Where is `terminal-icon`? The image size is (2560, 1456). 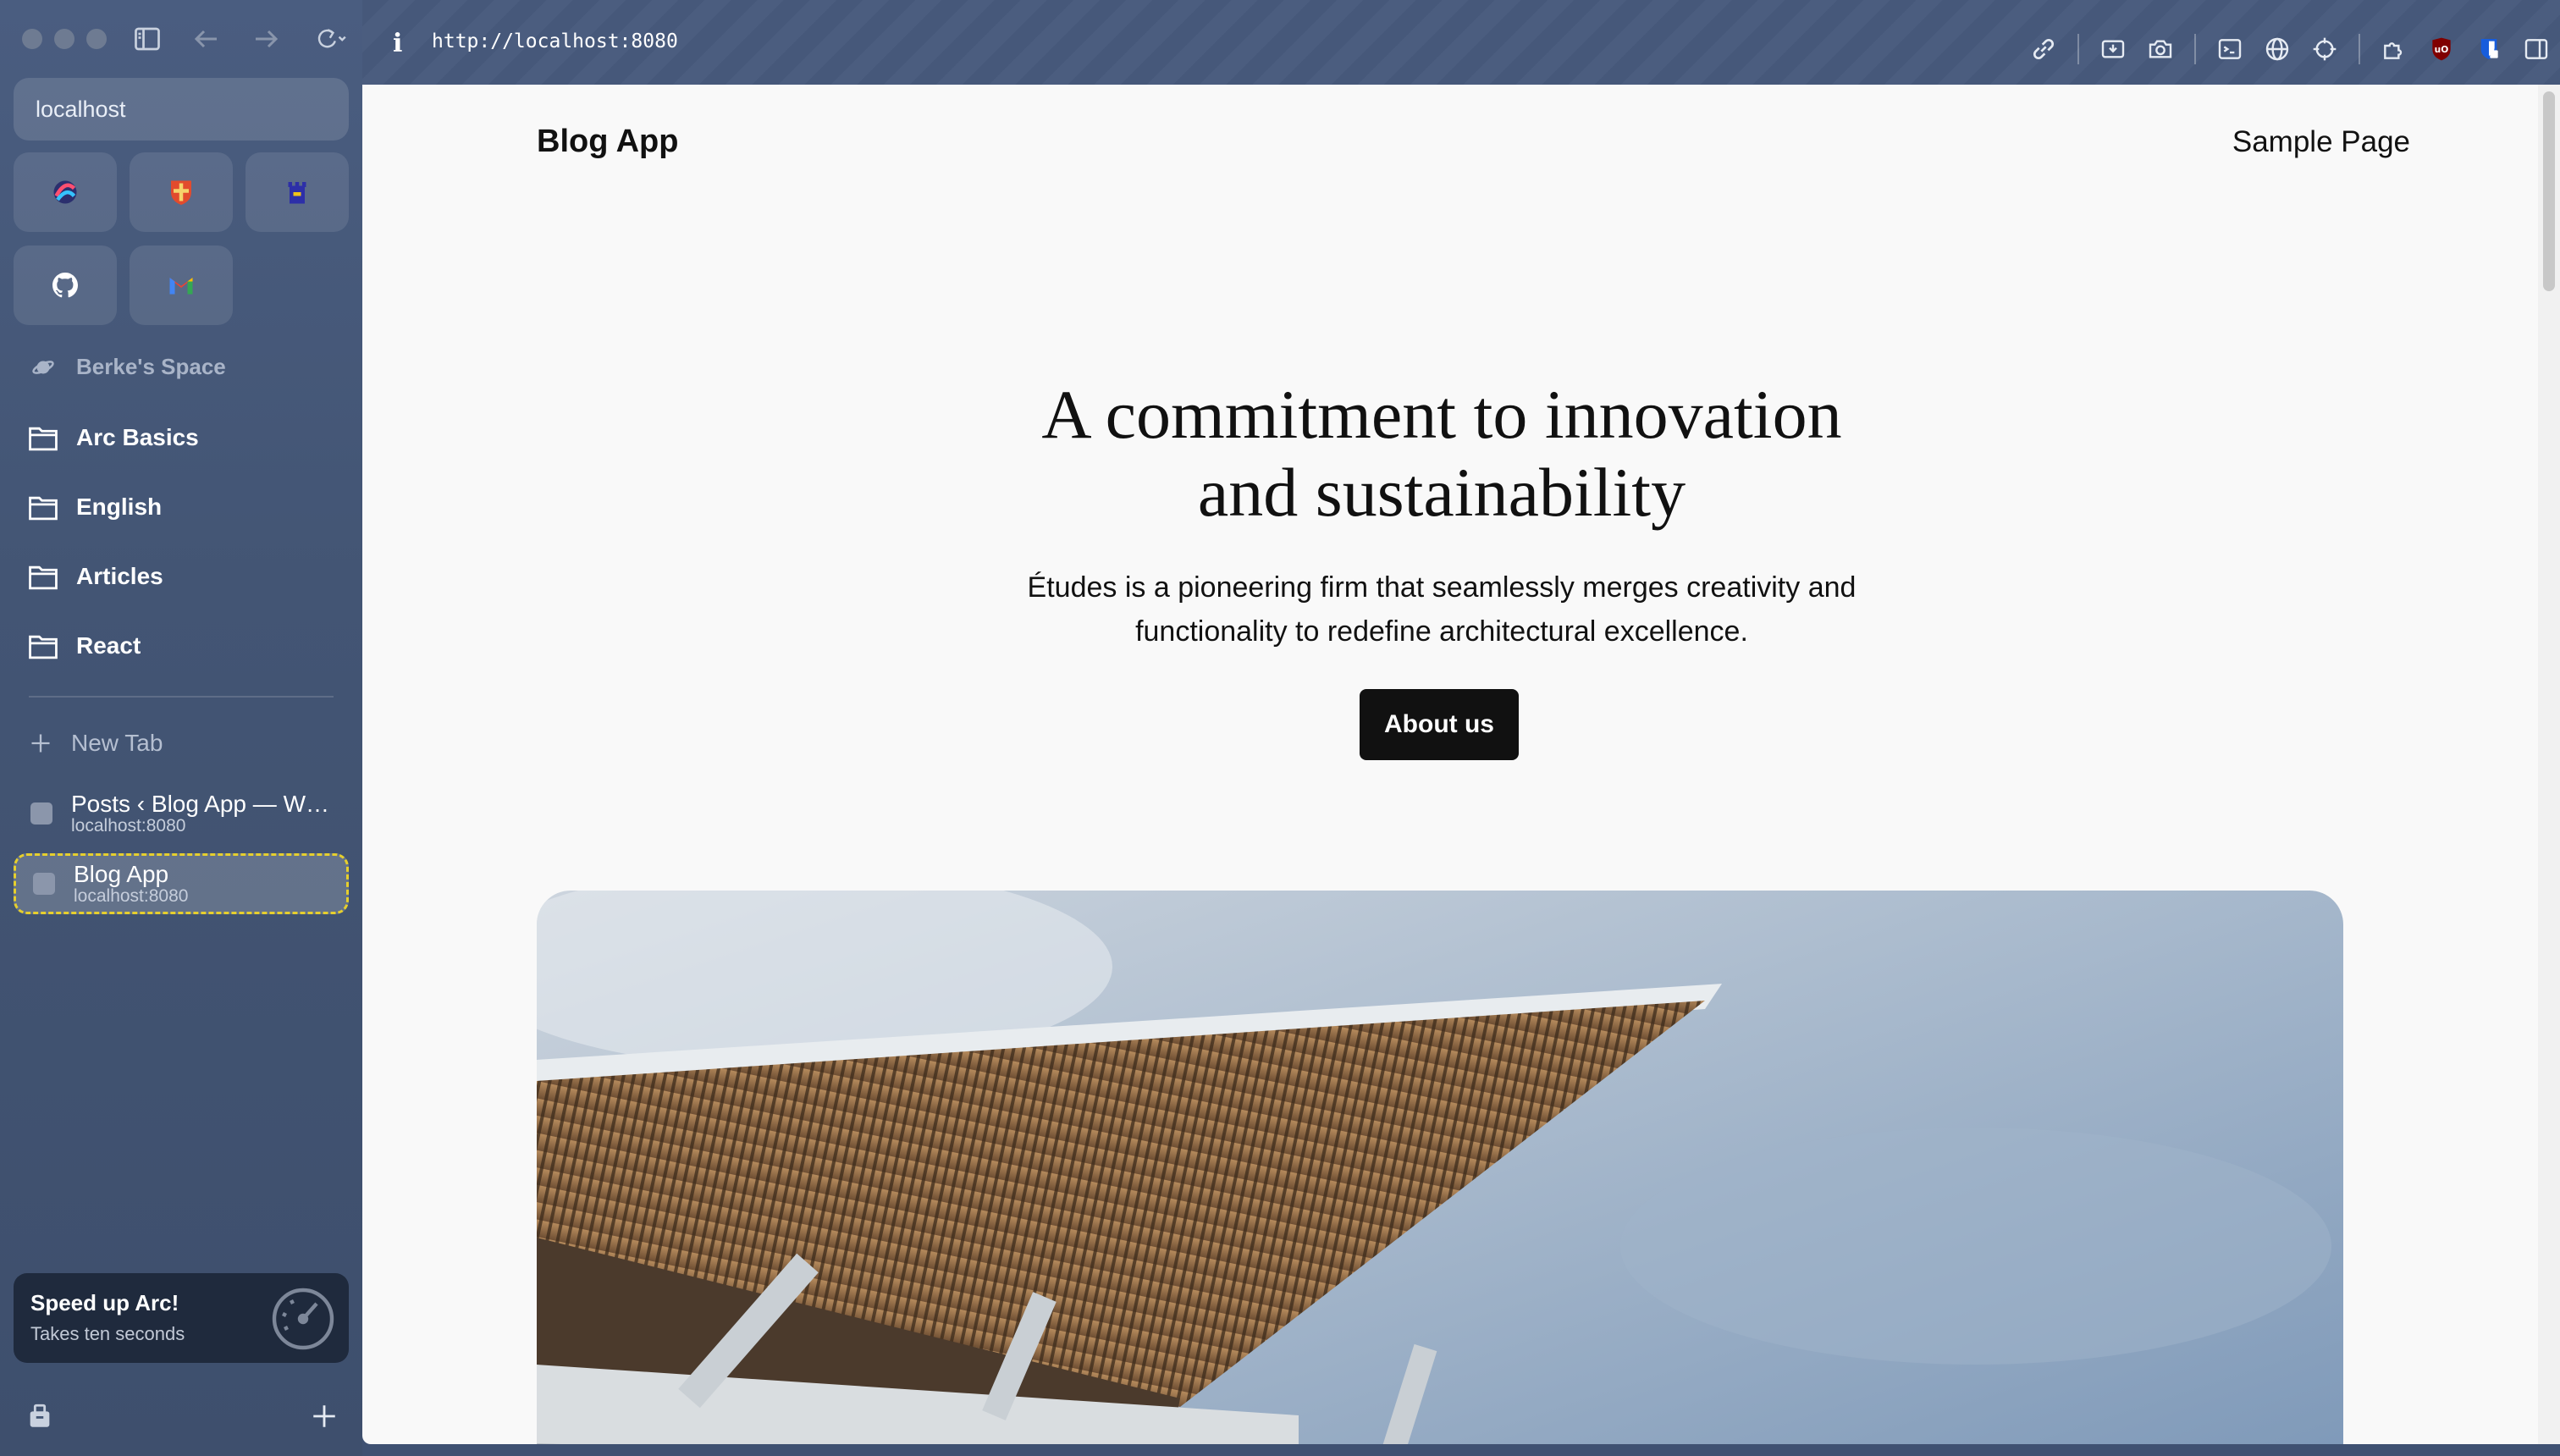
terminal-icon is located at coordinates (2230, 49).